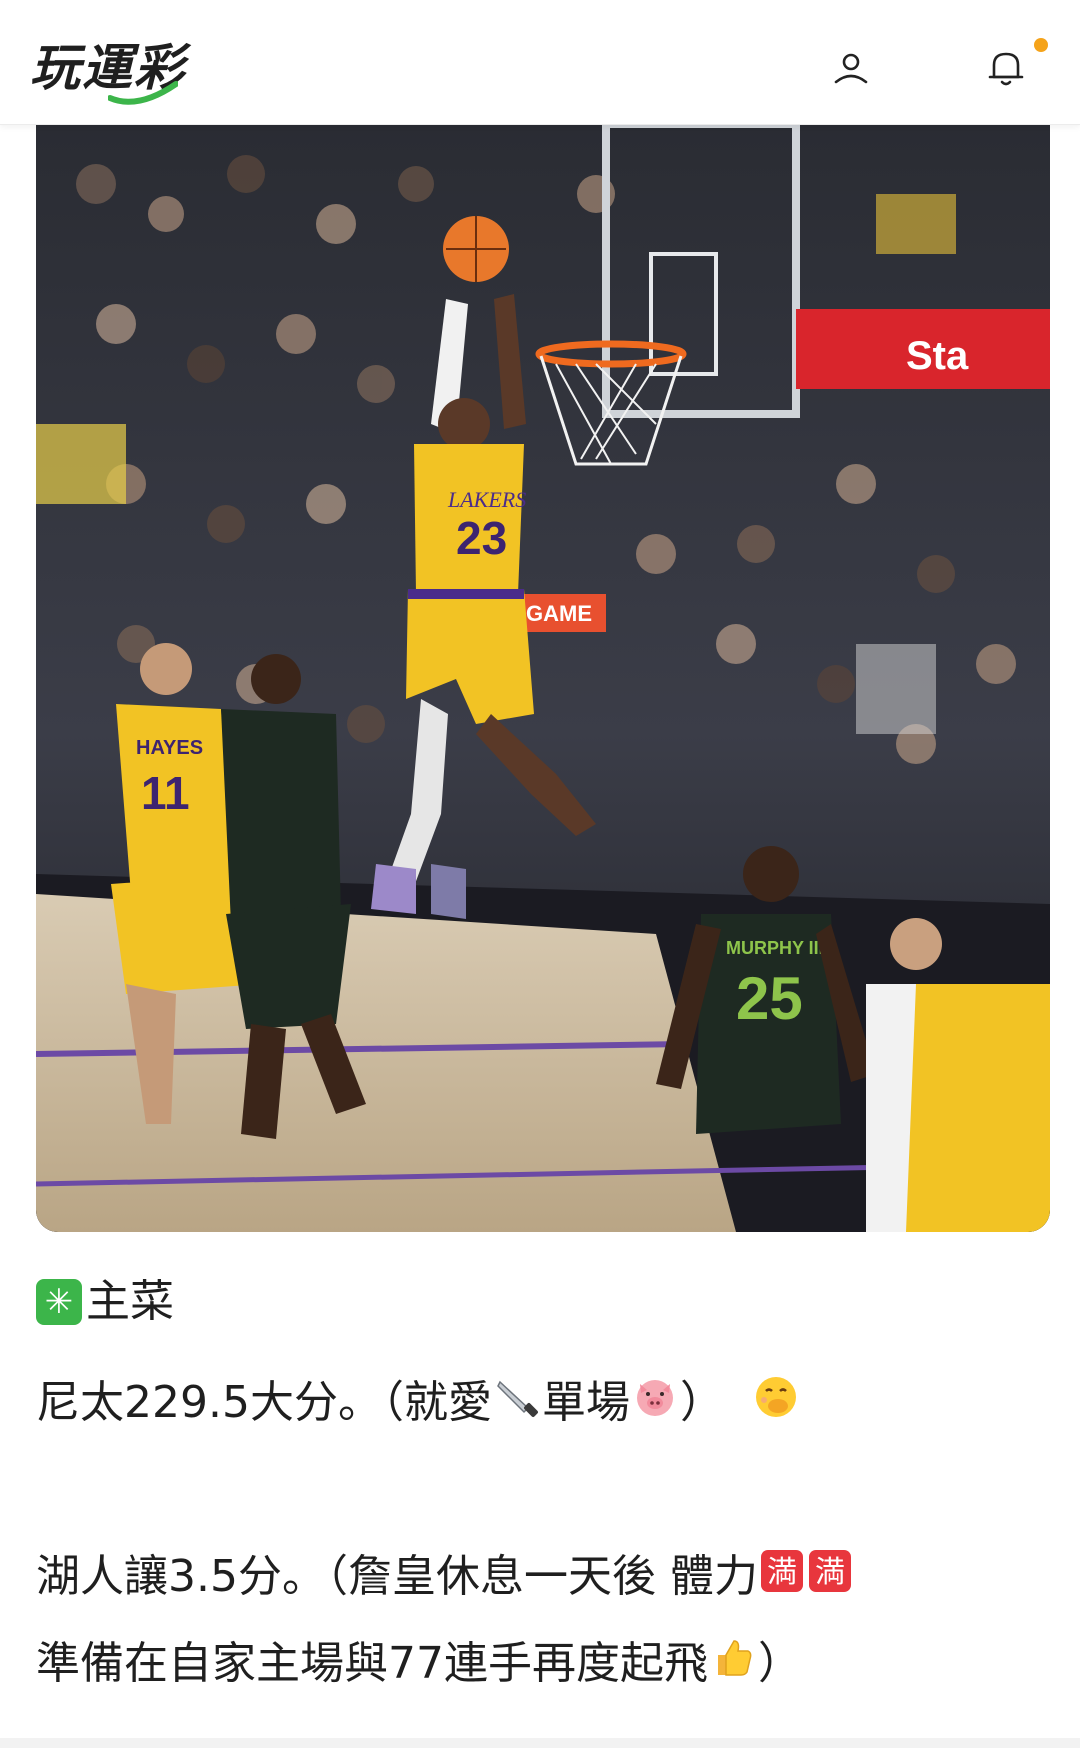 The image size is (1080, 1748). I want to click on hand-over-mouth-emoji, so click(776, 1405).